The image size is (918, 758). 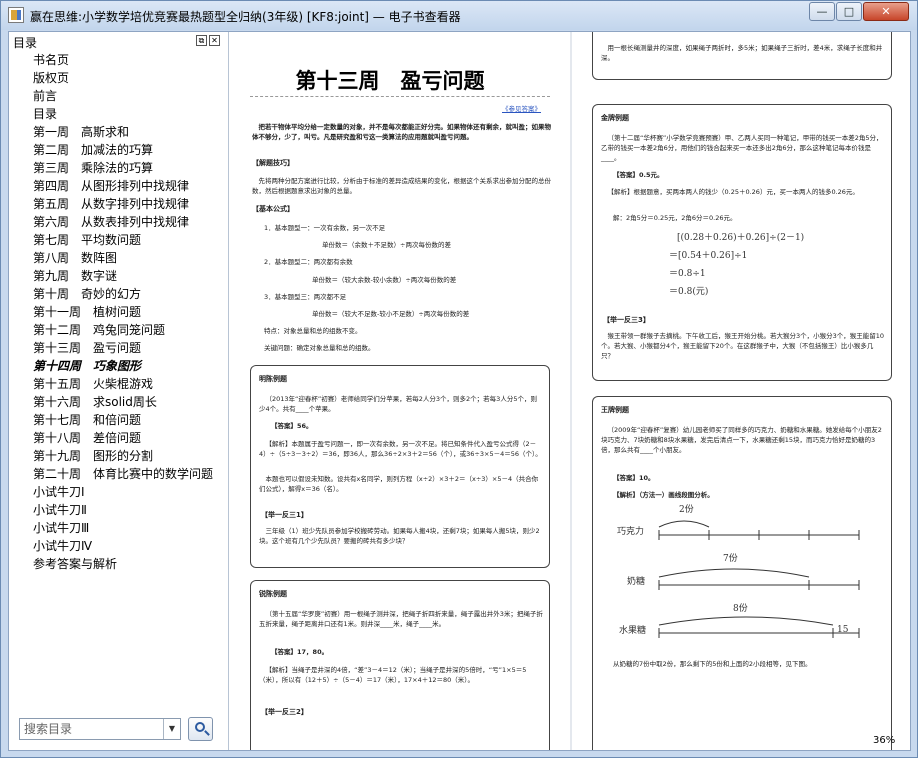 What do you see at coordinates (319, 348) in the screenshot?
I see `key-note: 关键问题：确定对象总量和总的组数。` at bounding box center [319, 348].